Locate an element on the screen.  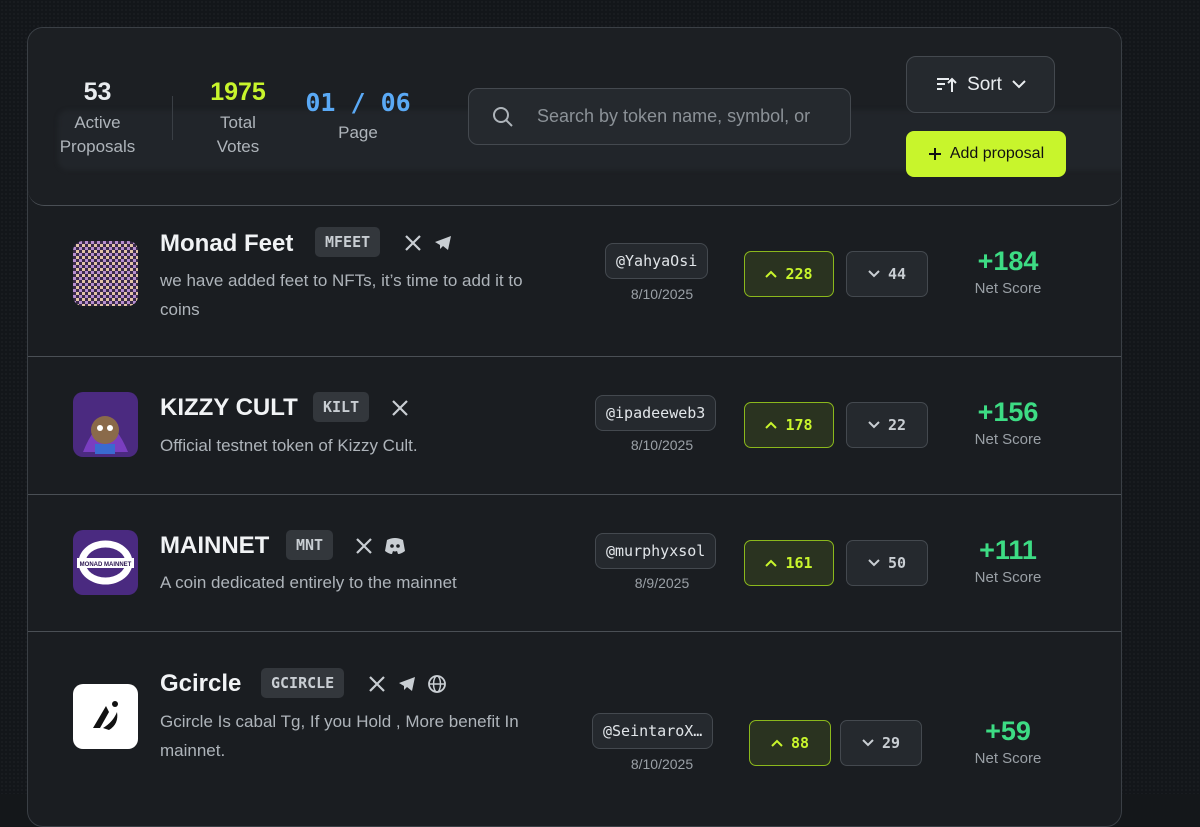
token-symbol: KILT is located at coordinates (341, 407).